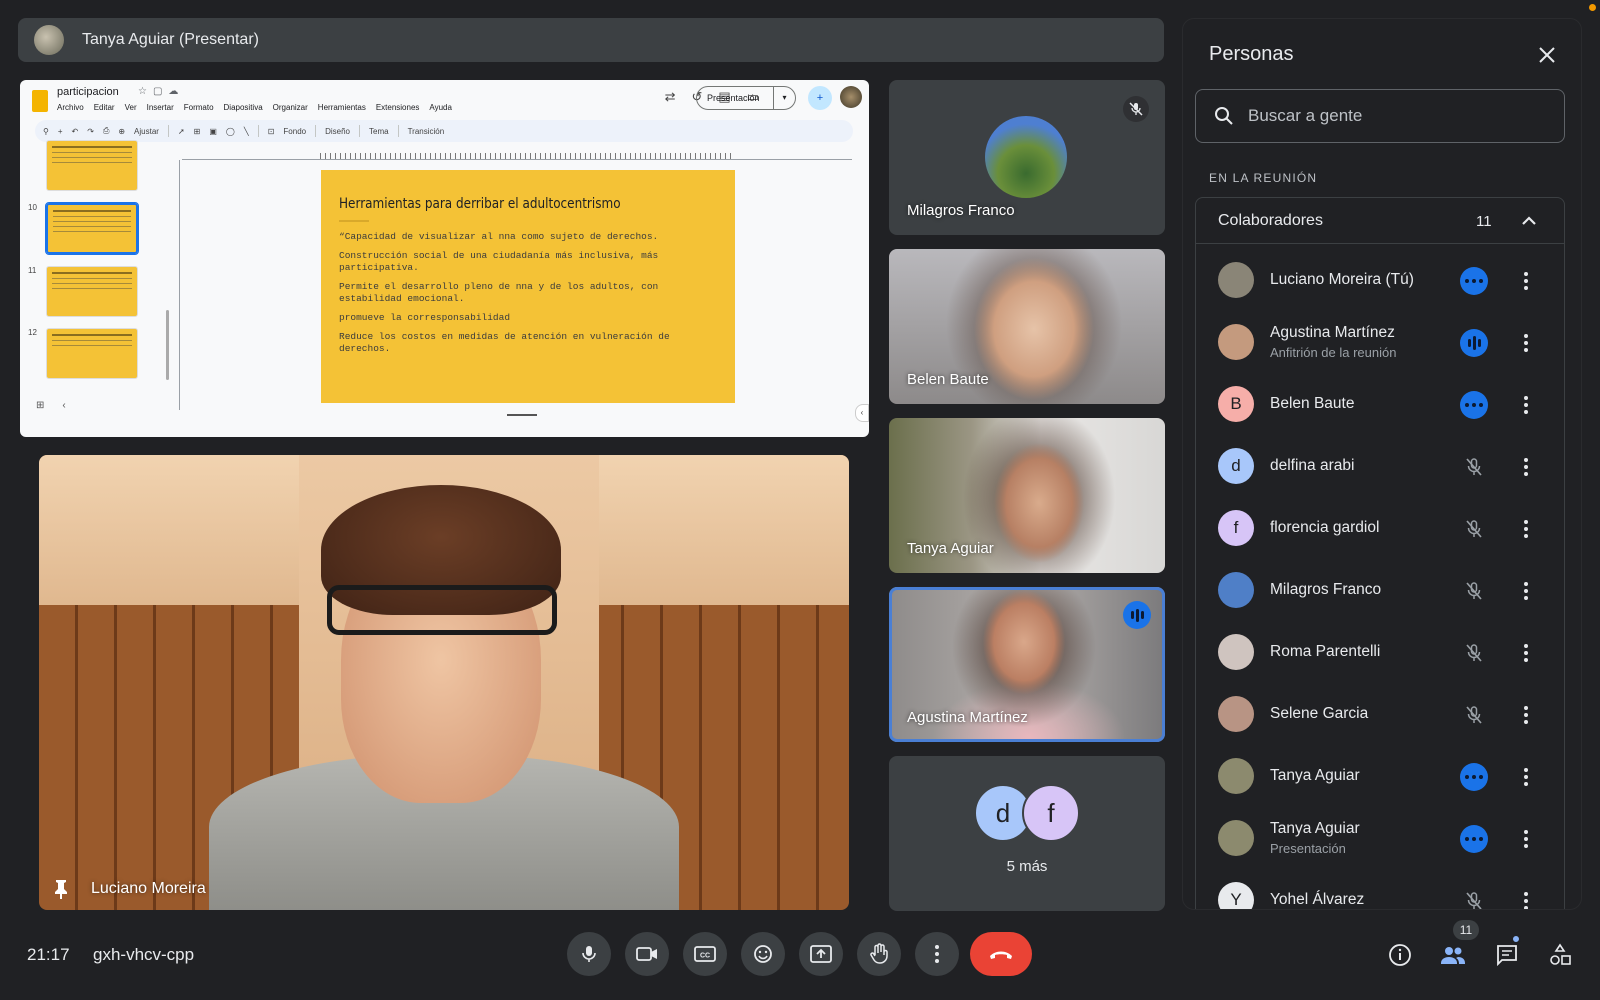 This screenshot has width=1600, height=1000. I want to click on participant-tile: Milagros Franco, so click(1027, 157).